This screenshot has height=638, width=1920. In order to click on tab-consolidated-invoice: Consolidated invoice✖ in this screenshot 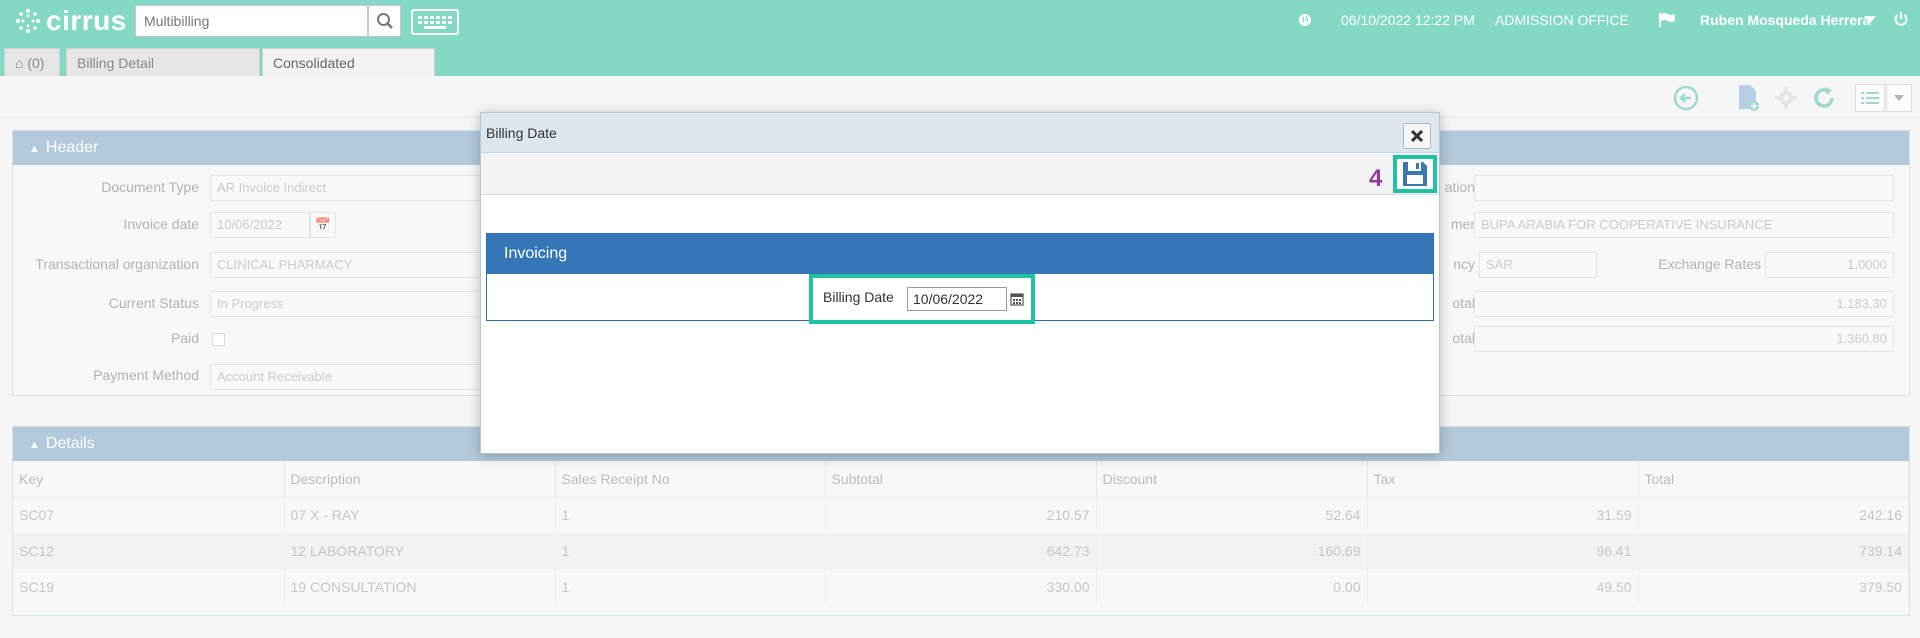, I will do `click(348, 73)`.